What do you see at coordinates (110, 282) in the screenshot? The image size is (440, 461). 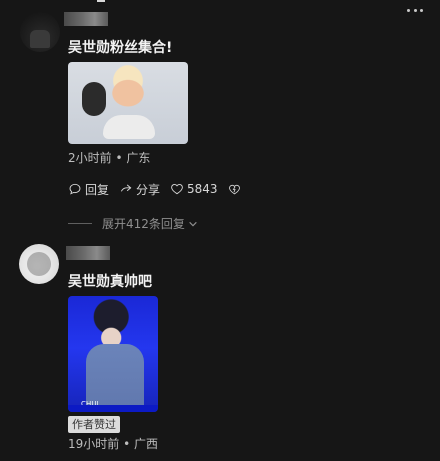 I see `comment-text: 吴世勋真帅吧` at bounding box center [110, 282].